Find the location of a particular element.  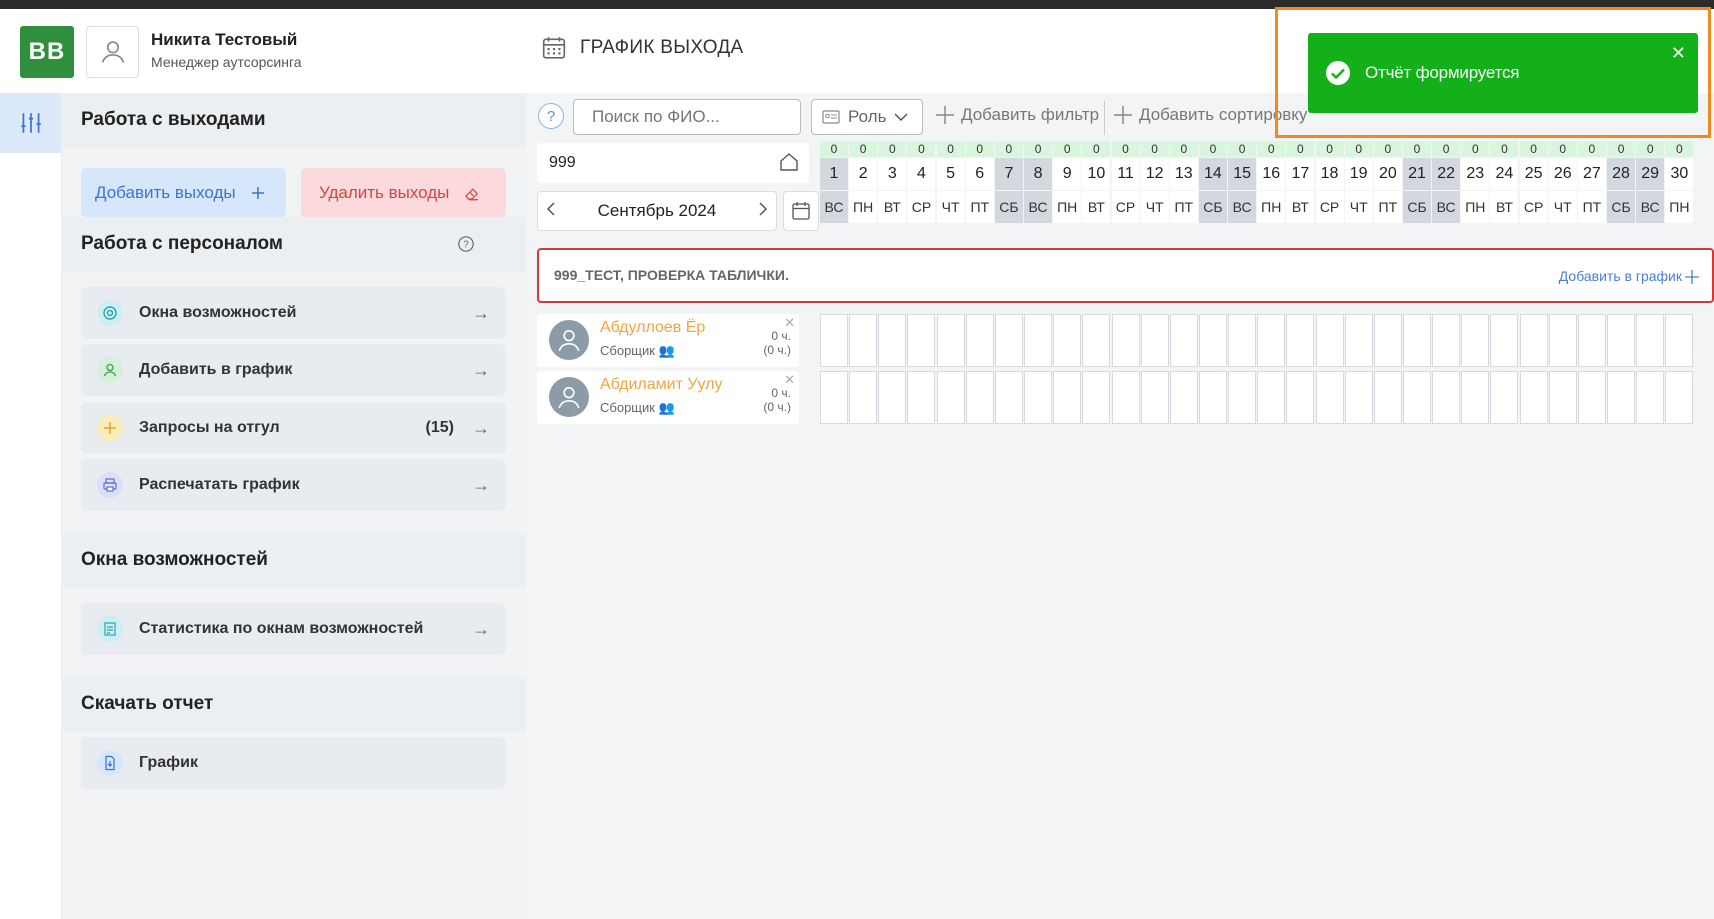

next-month-icon is located at coordinates (763, 211).